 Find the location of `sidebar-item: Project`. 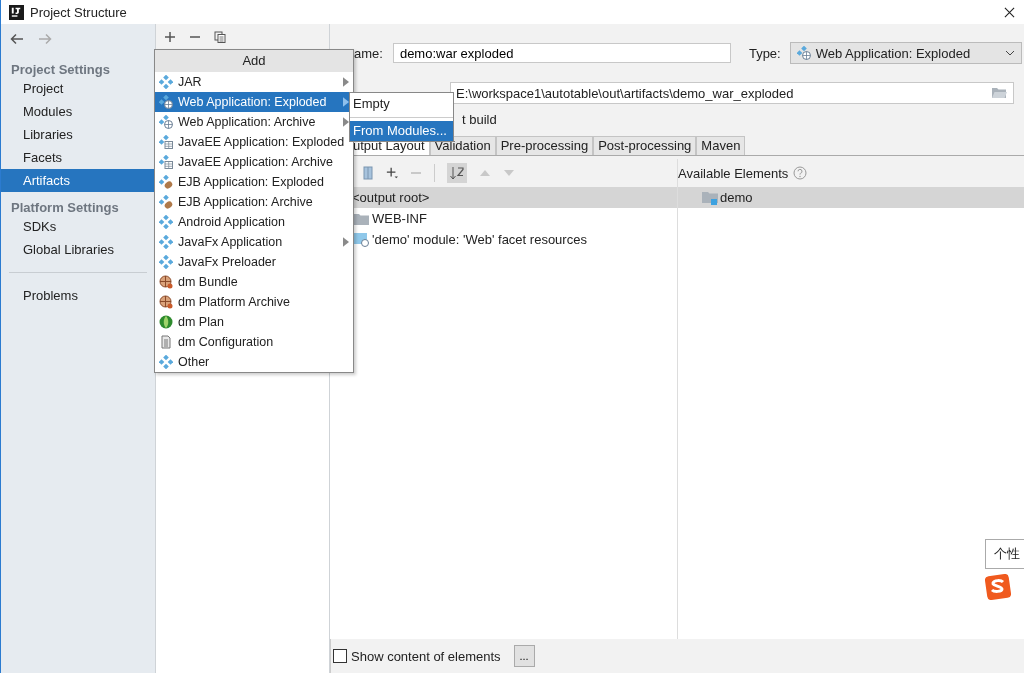

sidebar-item: Project is located at coordinates (78, 88).